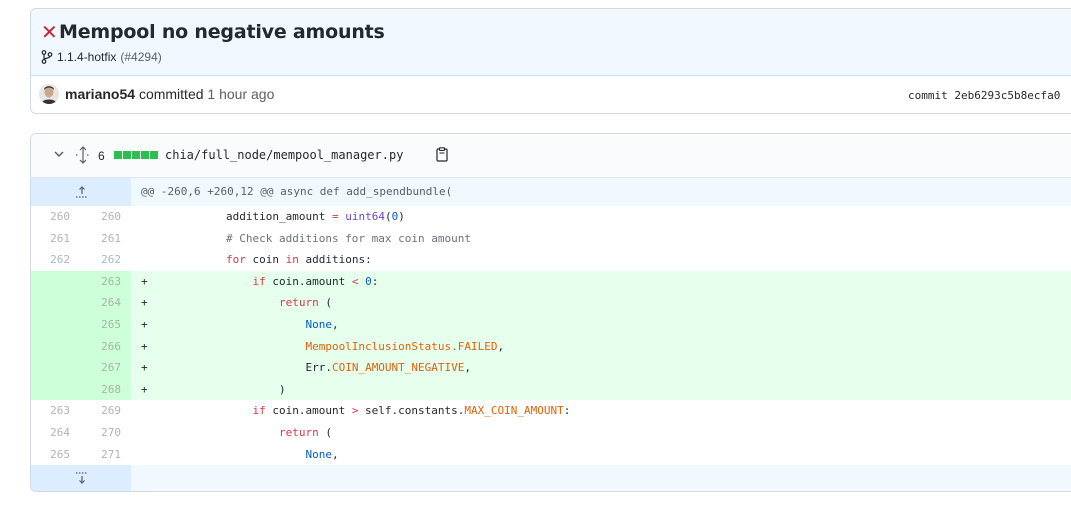 The width and height of the screenshot is (1071, 507). Describe the element at coordinates (95, 239) in the screenshot. I see `new-line-number: 261` at that location.